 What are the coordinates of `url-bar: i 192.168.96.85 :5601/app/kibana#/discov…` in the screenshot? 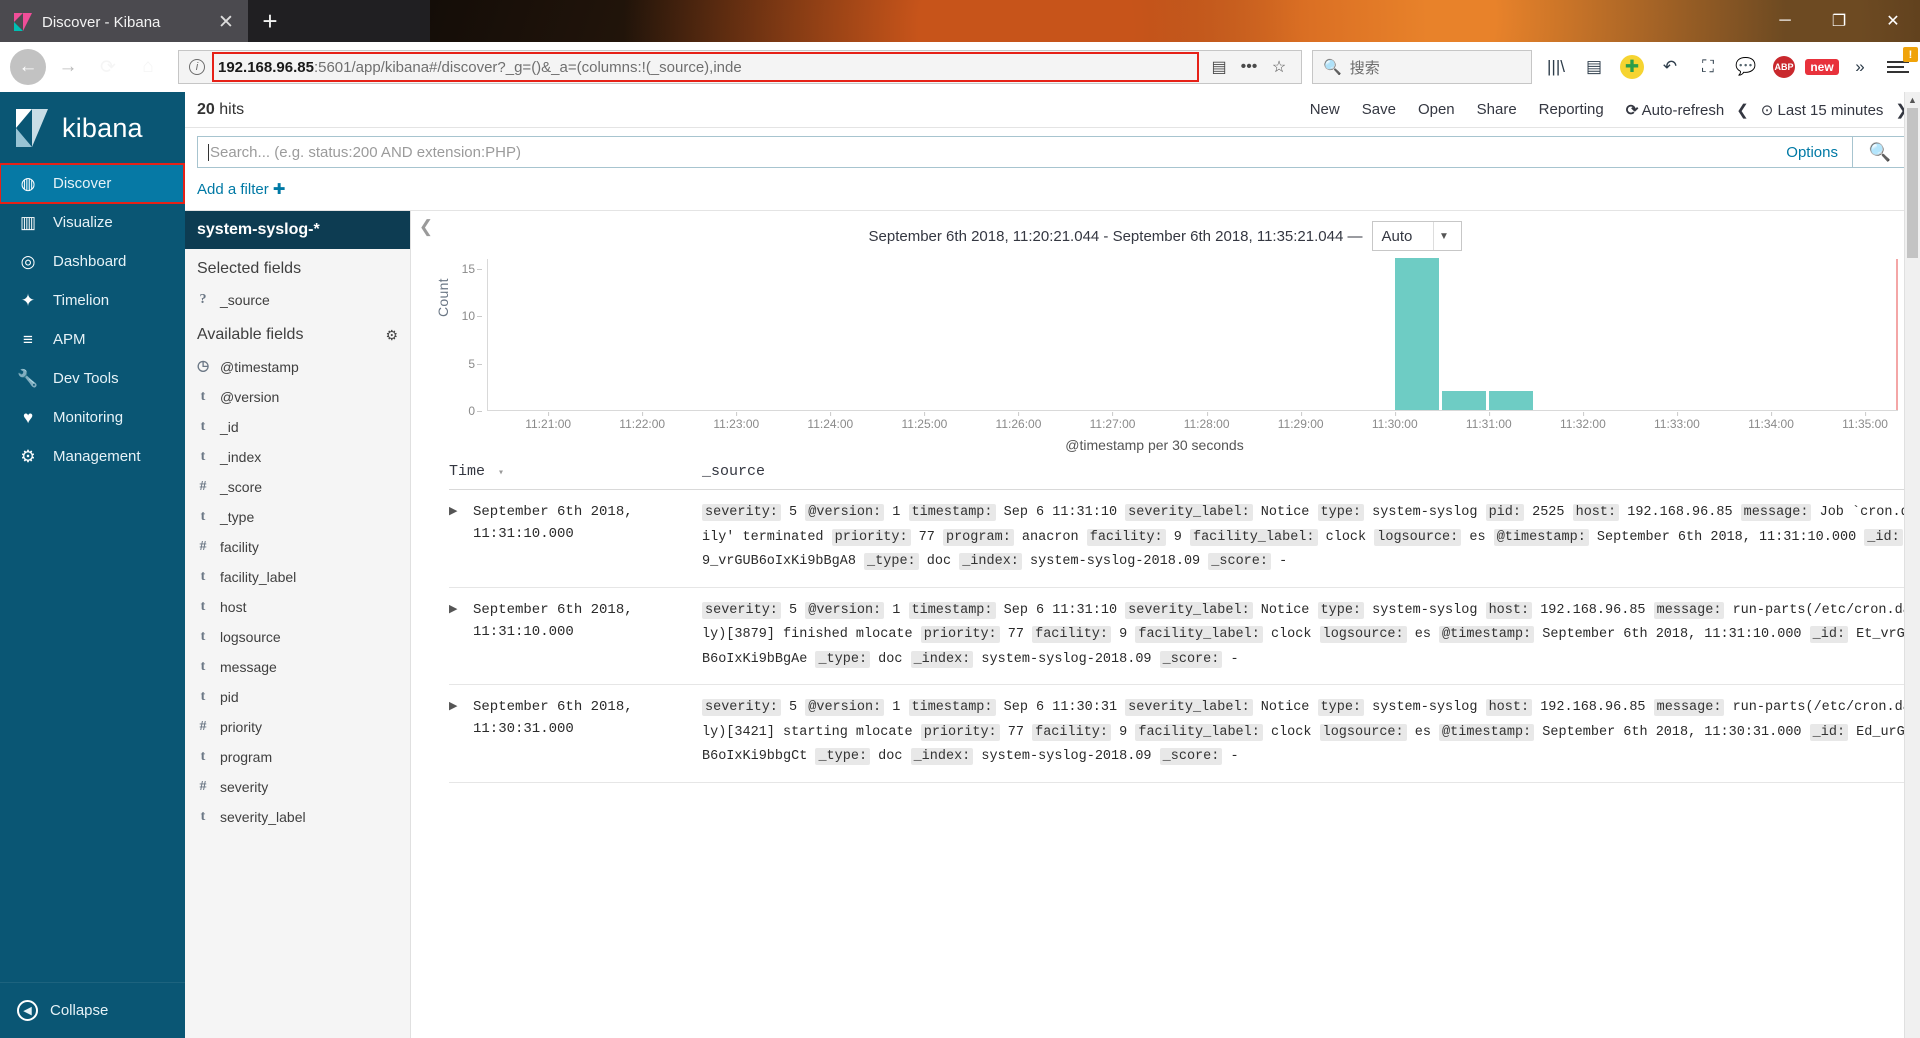 It's located at (740, 67).